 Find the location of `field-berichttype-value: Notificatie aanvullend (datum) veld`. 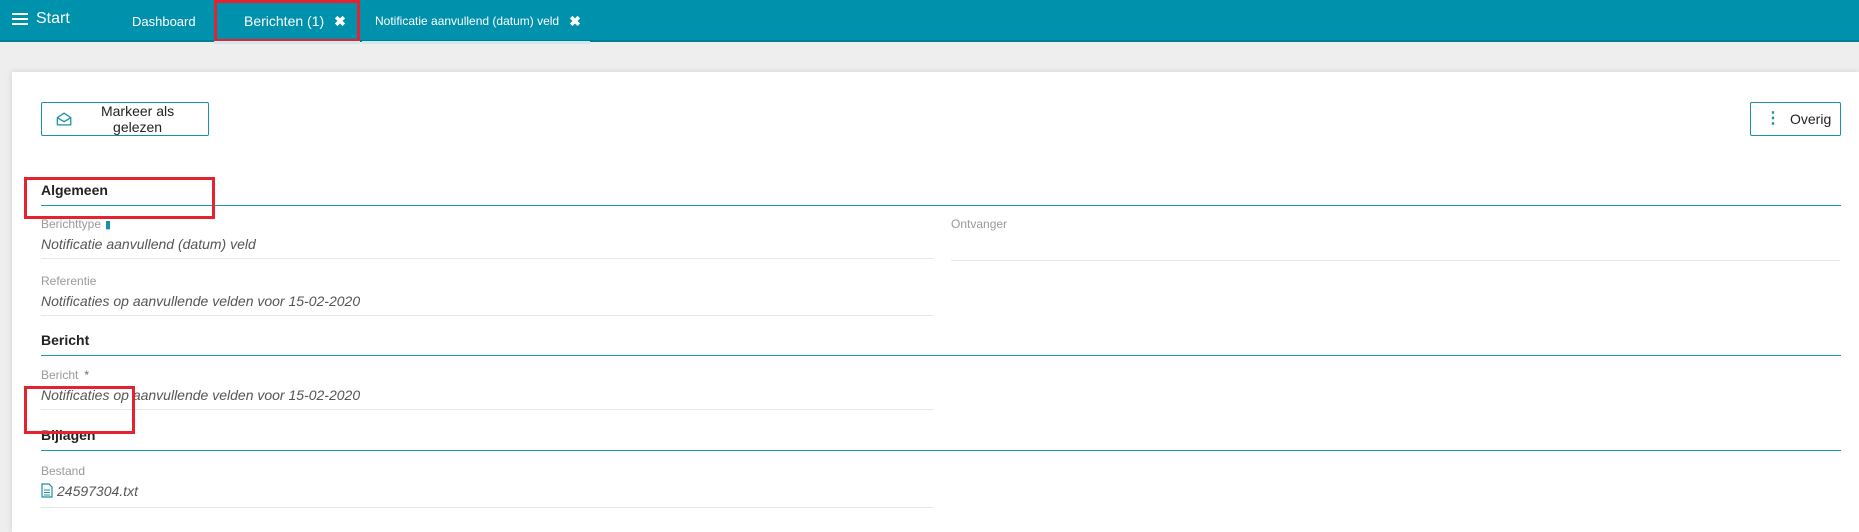

field-berichttype-value: Notificatie aanvullend (datum) veld is located at coordinates (148, 244).